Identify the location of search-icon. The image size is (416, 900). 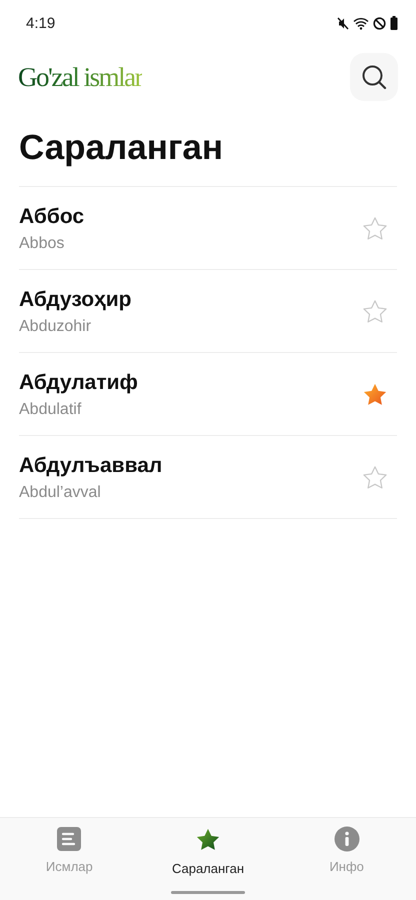
(374, 77).